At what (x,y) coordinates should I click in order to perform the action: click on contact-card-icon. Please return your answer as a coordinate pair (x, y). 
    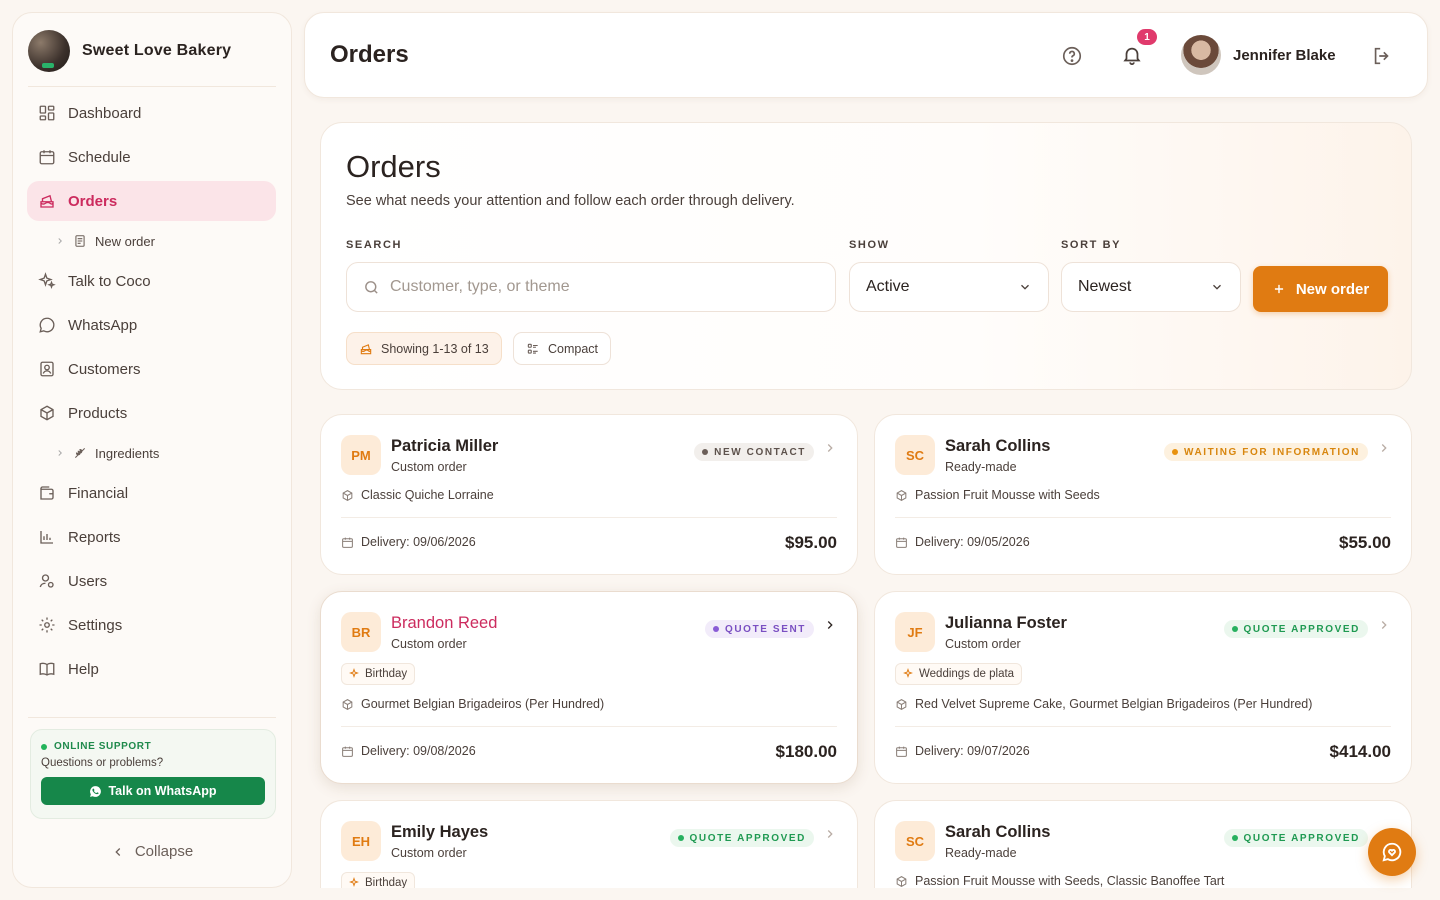
    Looking at the image, I should click on (47, 369).